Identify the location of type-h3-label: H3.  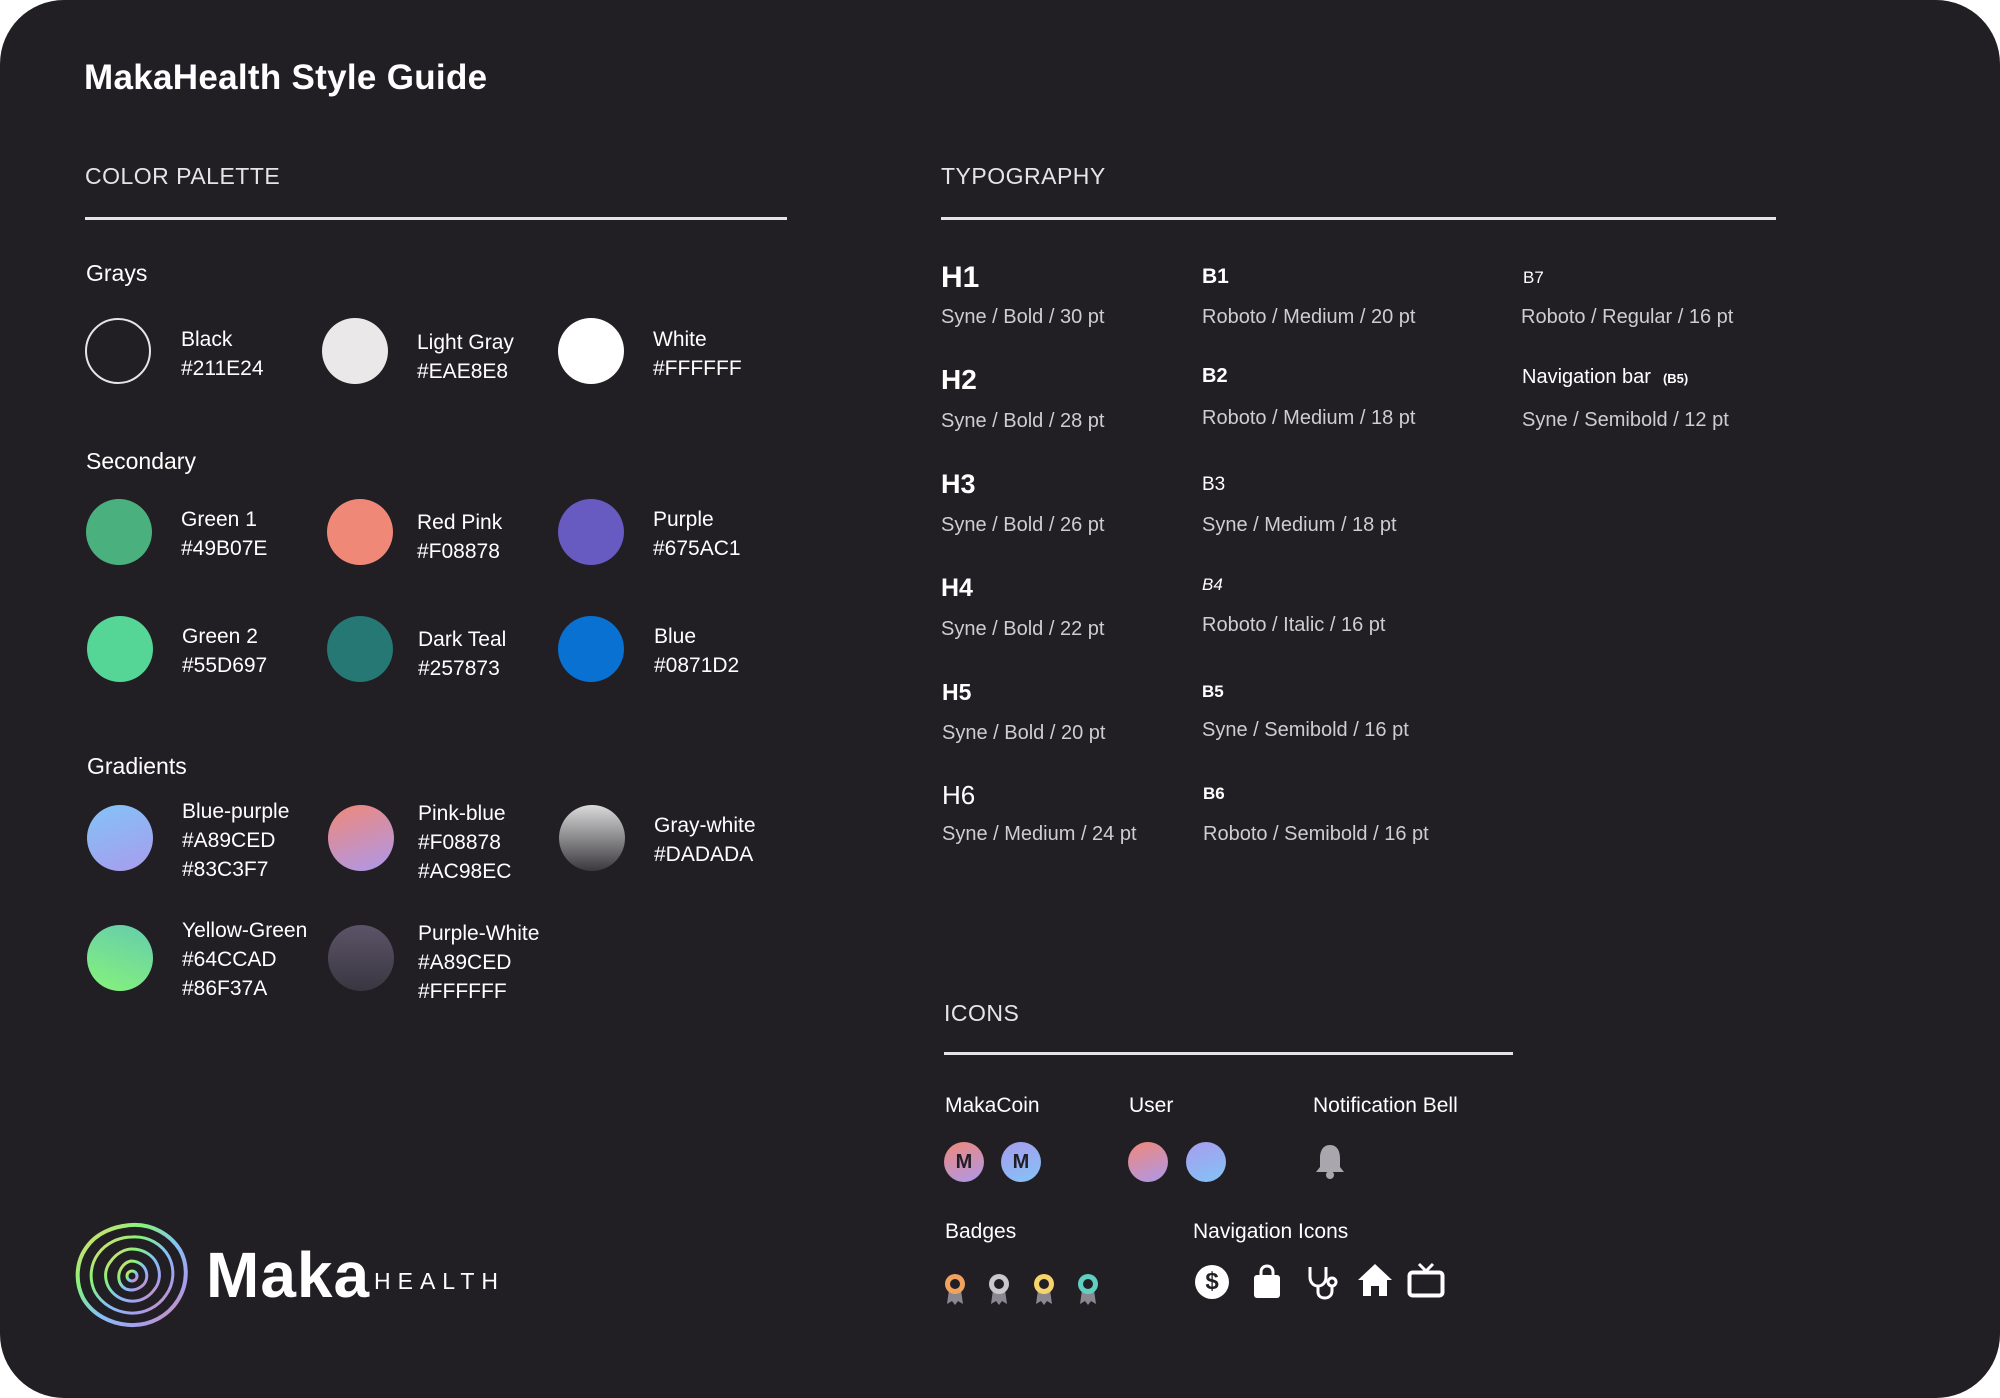
(958, 484).